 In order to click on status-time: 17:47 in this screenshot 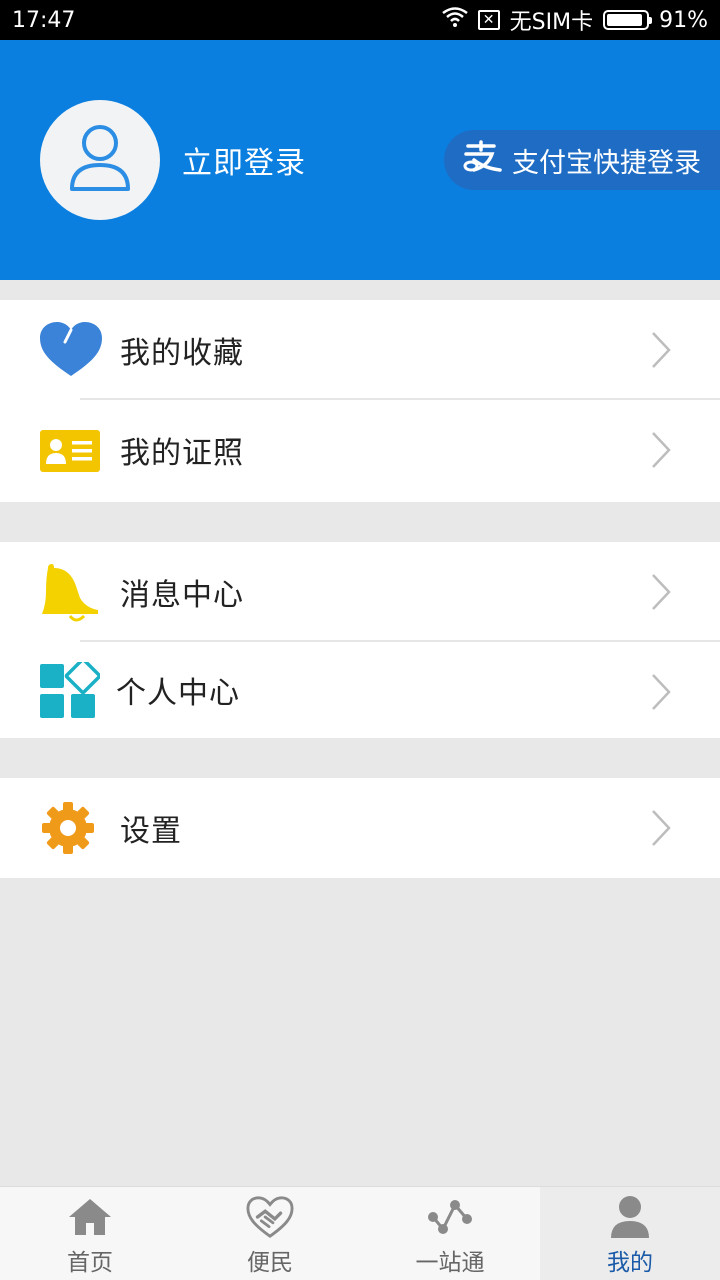, I will do `click(44, 20)`.